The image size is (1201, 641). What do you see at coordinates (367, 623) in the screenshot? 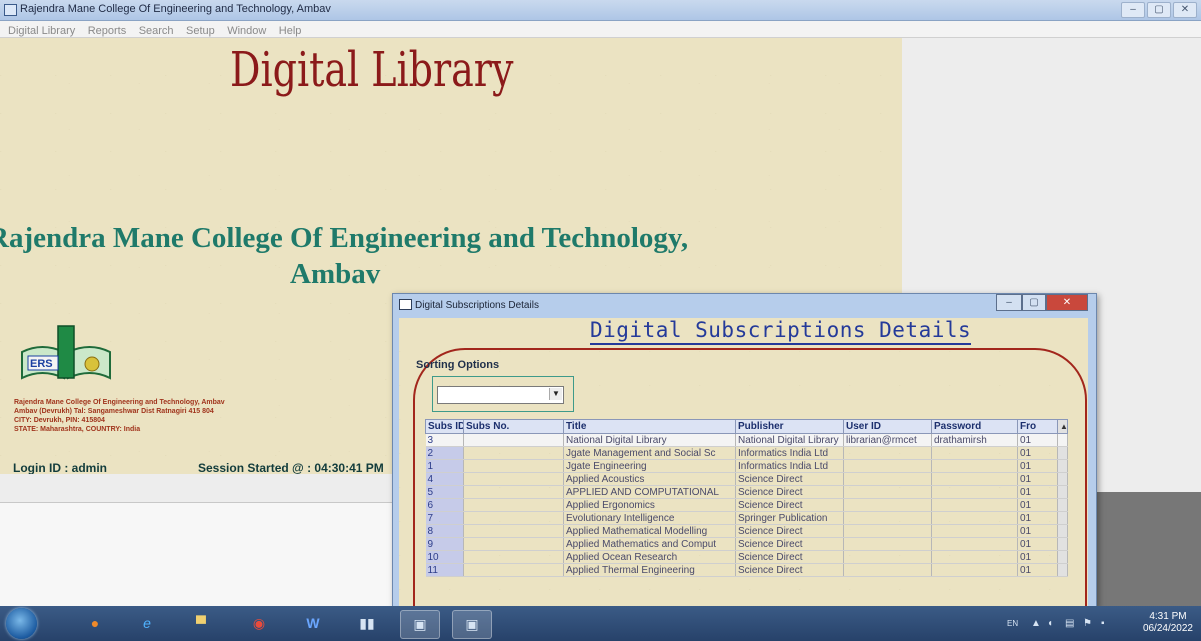
I see `library-app-icon: ▮▮` at bounding box center [367, 623].